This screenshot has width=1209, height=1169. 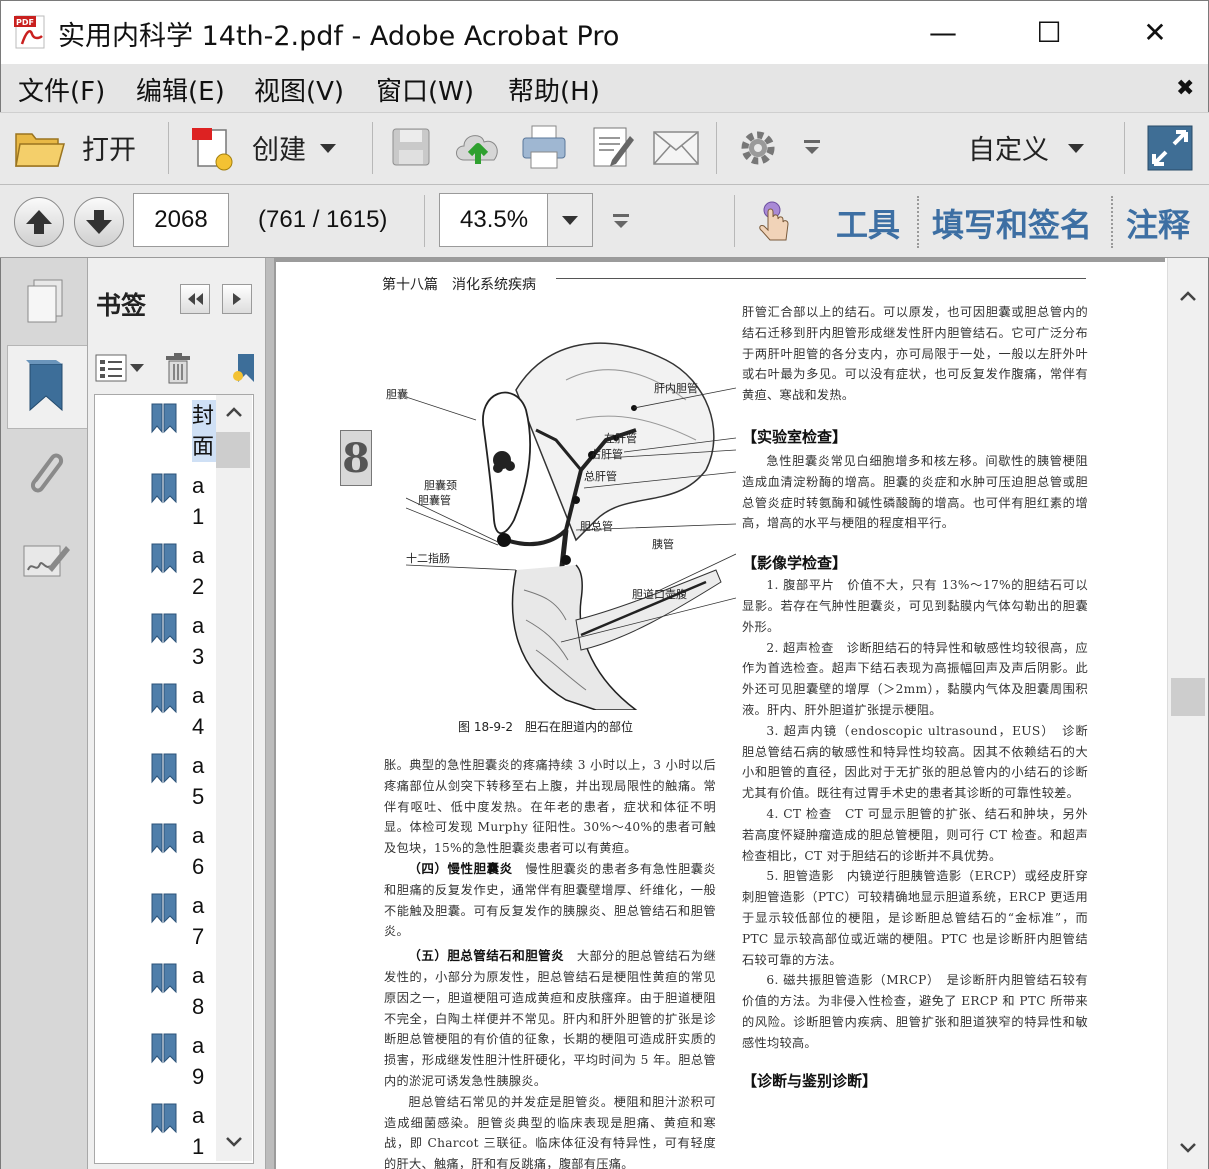 I want to click on edit-document-icon, so click(x=613, y=147).